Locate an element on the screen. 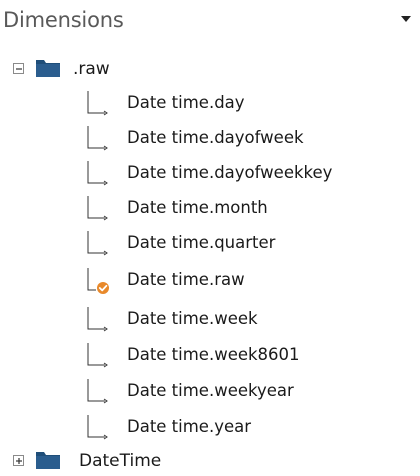 The width and height of the screenshot is (420, 476). field-label: Date time.quarter is located at coordinates (201, 242).